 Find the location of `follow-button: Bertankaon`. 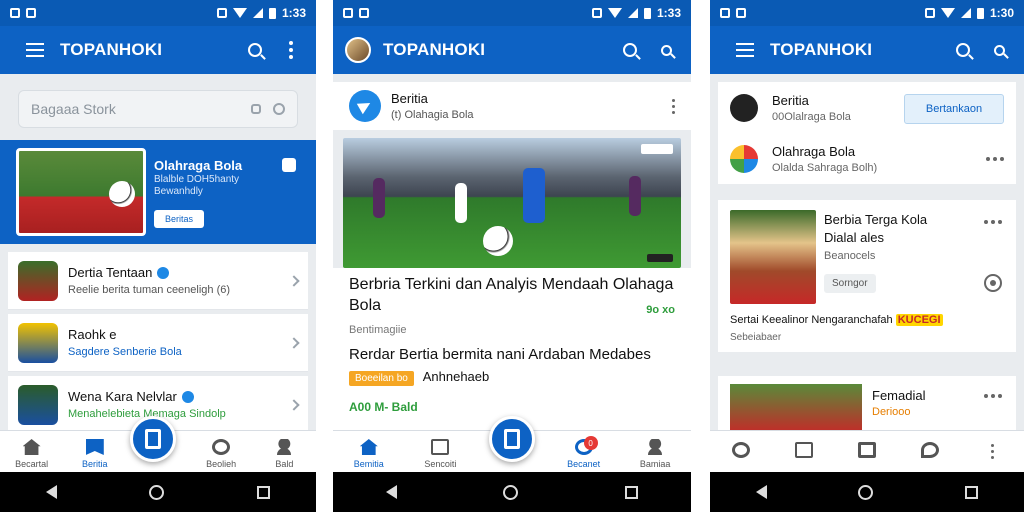

follow-button: Bertankaon is located at coordinates (954, 109).